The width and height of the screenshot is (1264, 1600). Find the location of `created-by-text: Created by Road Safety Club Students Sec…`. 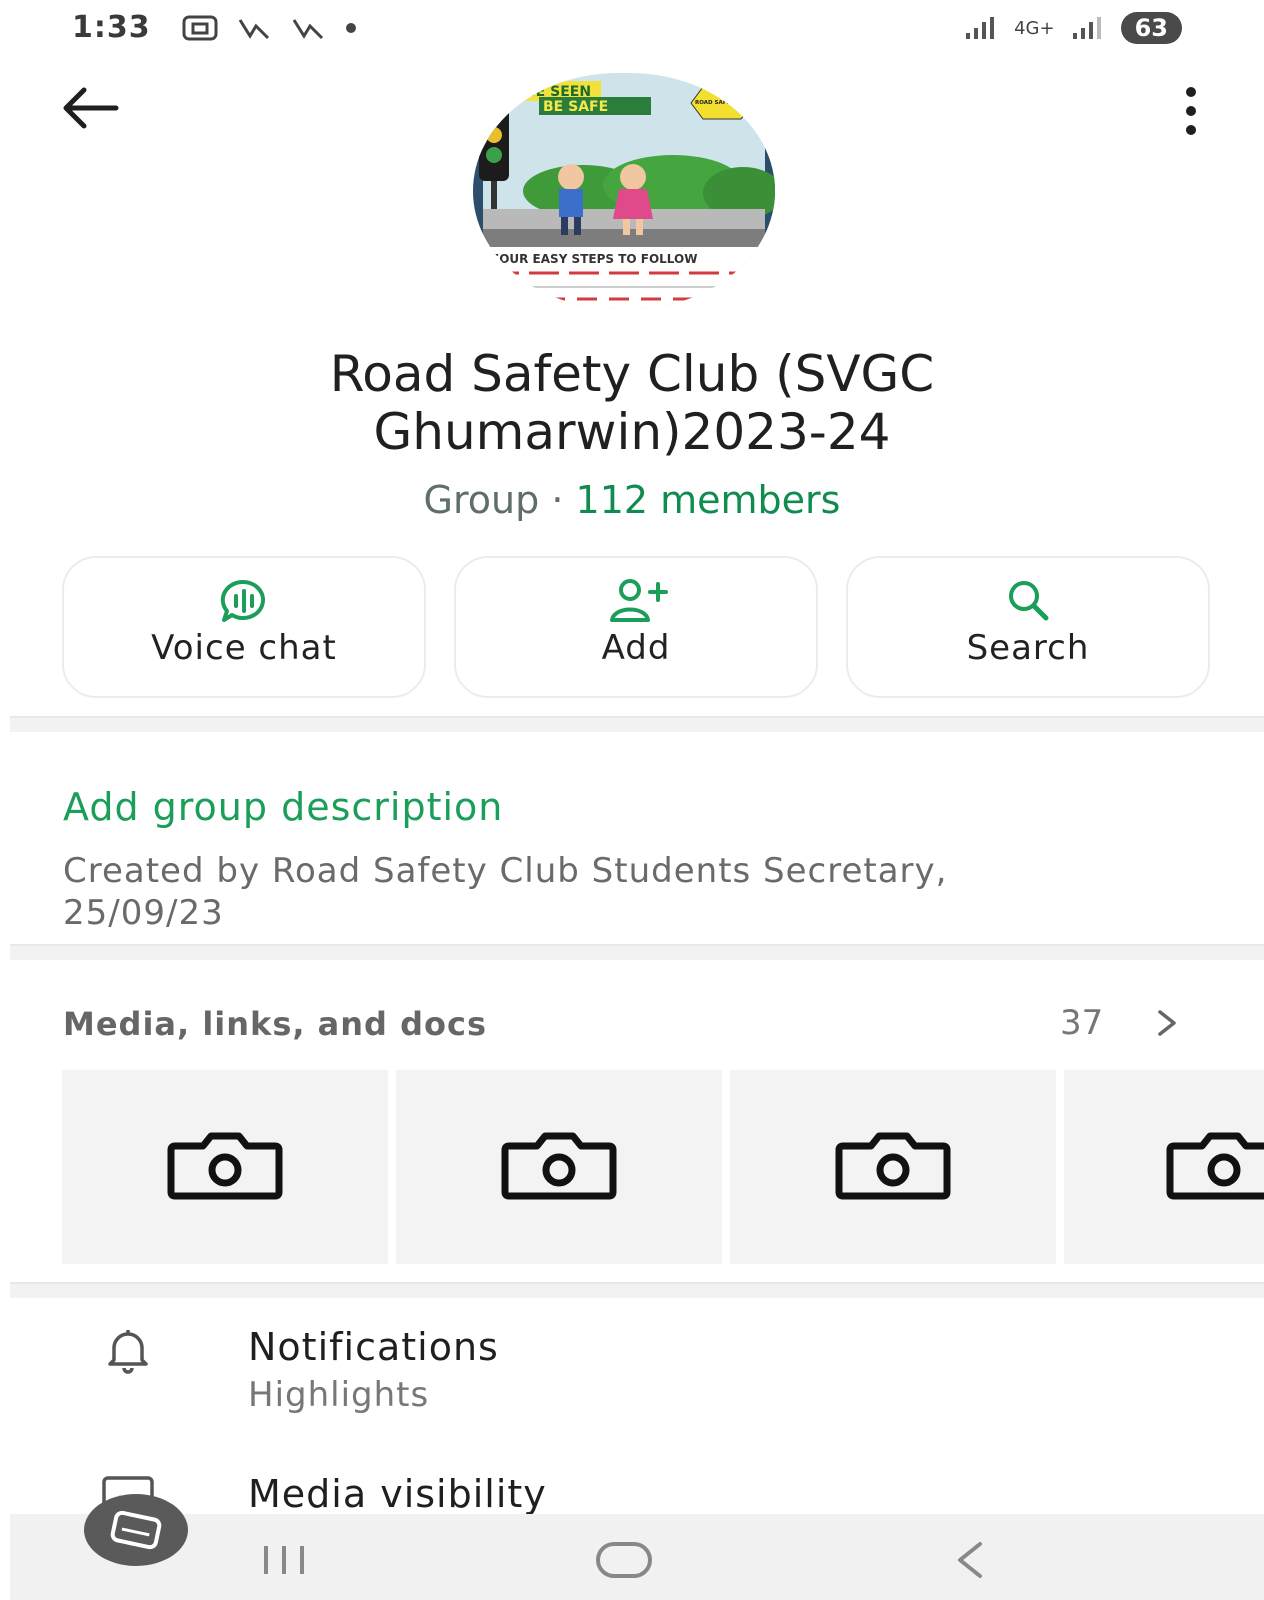

created-by-text: Created by Road Safety Club Students Sec… is located at coordinates (505, 892).